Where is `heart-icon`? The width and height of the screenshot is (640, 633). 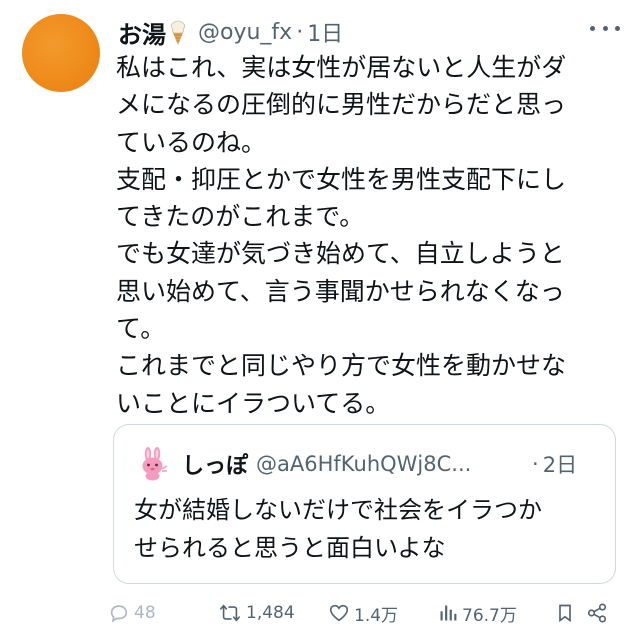 heart-icon is located at coordinates (339, 613).